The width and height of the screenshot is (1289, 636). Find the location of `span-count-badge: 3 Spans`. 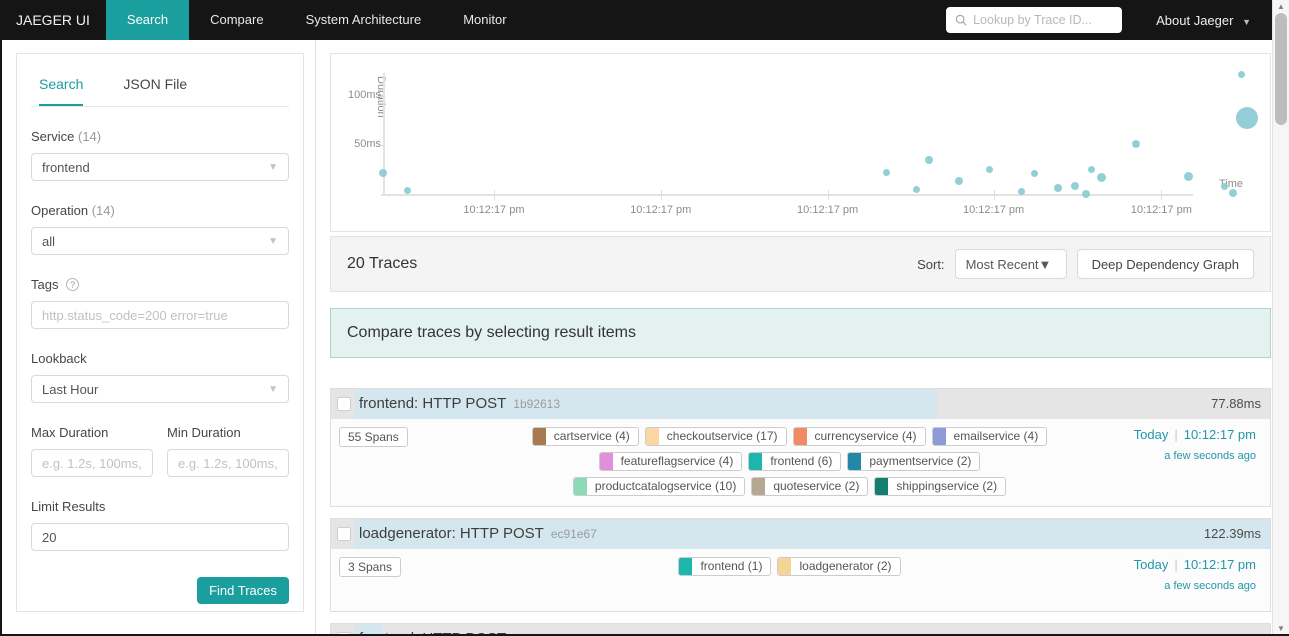

span-count-badge: 3 Spans is located at coordinates (370, 567).